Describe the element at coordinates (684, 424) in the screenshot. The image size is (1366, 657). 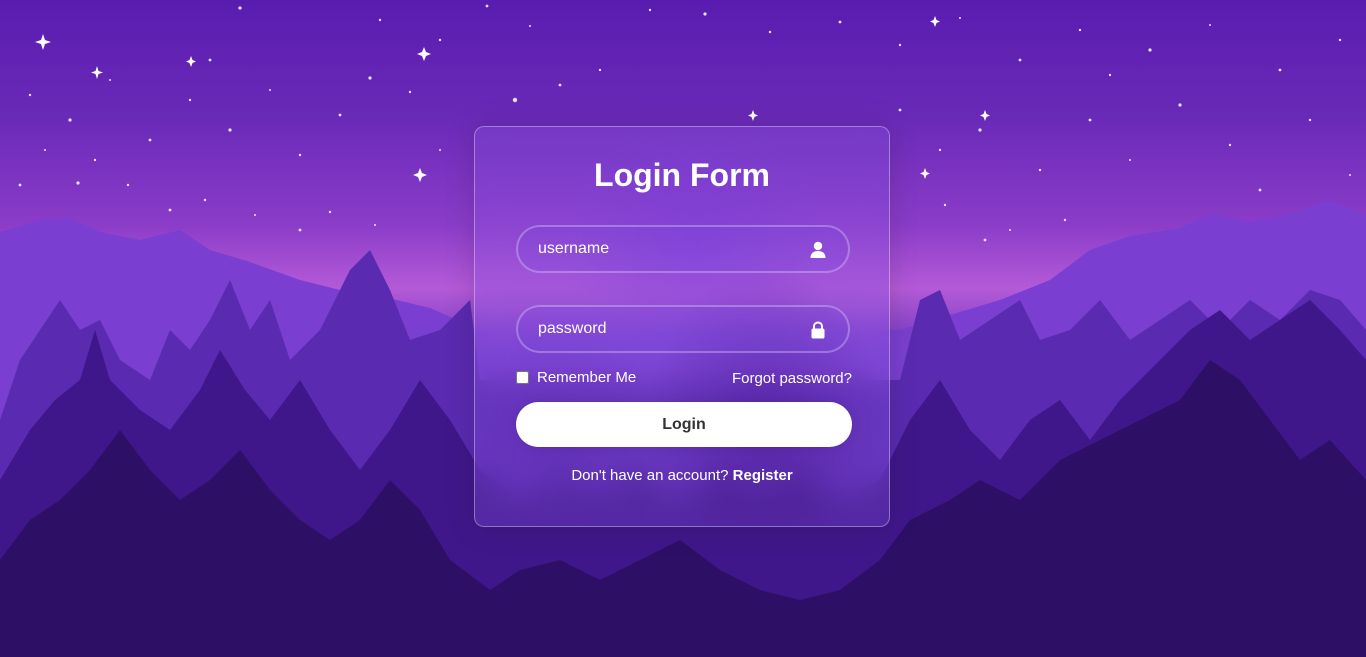
I see `login-button: Login` at that location.